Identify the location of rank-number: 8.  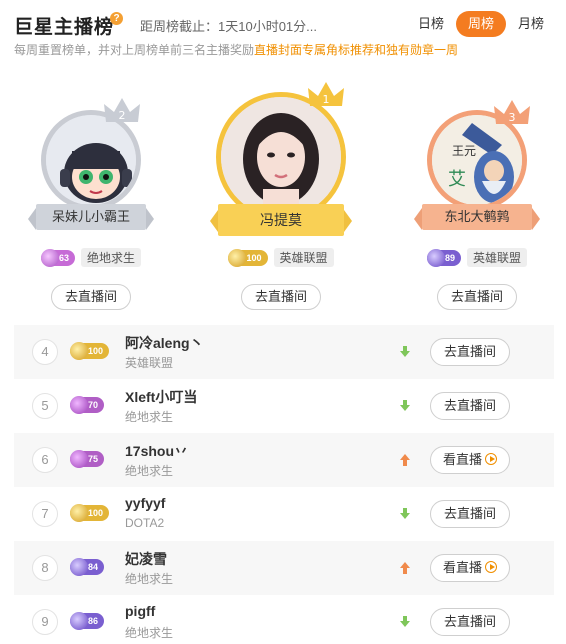
(45, 568).